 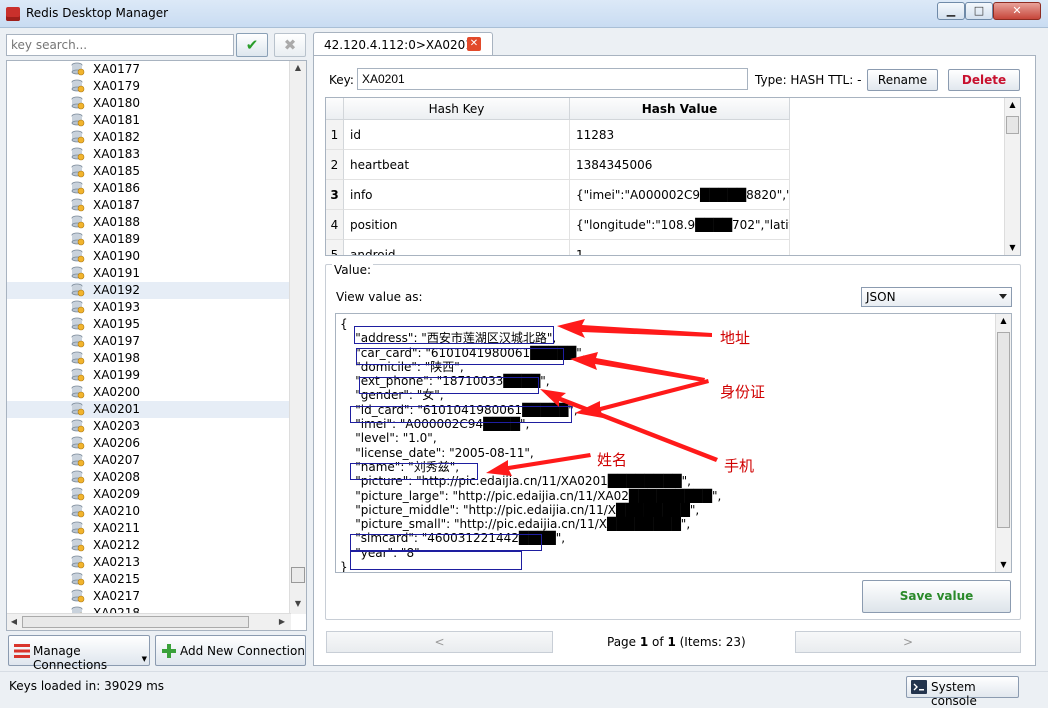 What do you see at coordinates (1012, 125) in the screenshot?
I see `table-scroll-thumb` at bounding box center [1012, 125].